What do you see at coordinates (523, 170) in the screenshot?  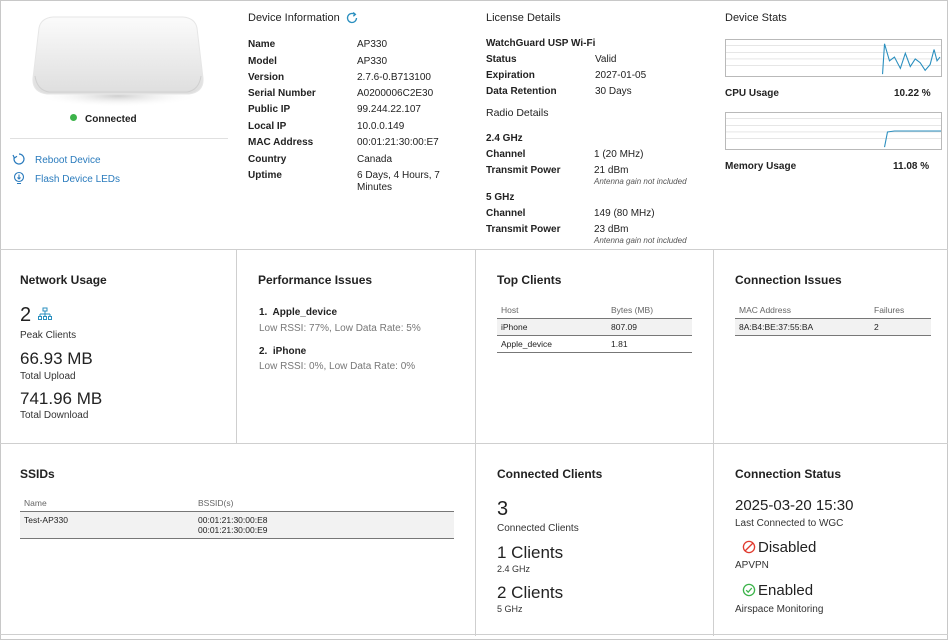 I see `radio-key: Transmit Power` at bounding box center [523, 170].